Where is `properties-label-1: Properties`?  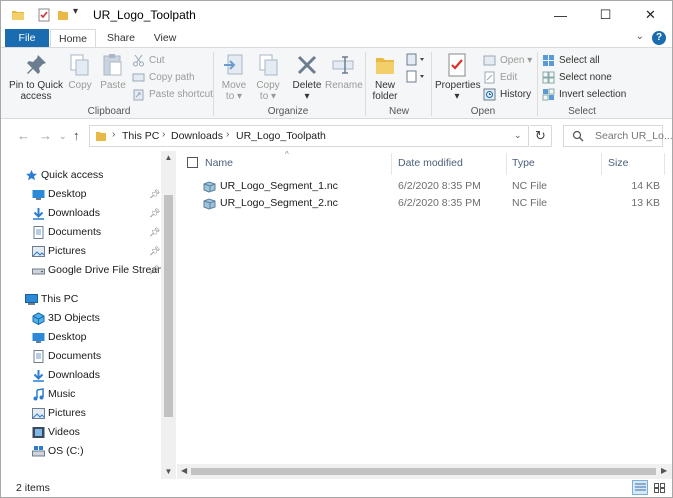
properties-label-1: Properties is located at coordinates (458, 85).